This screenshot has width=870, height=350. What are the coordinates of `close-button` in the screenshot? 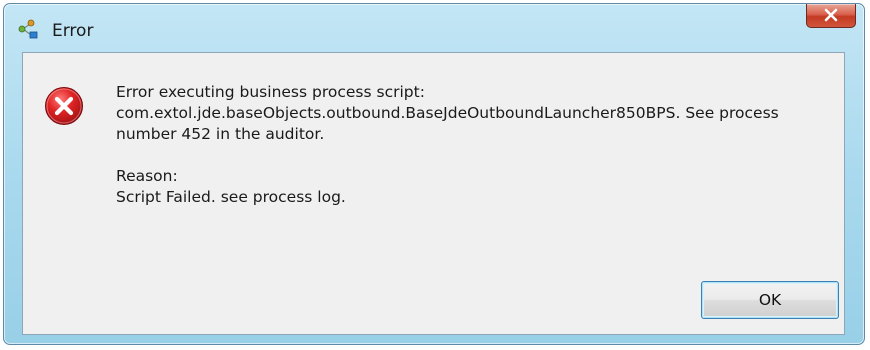 It's located at (831, 16).